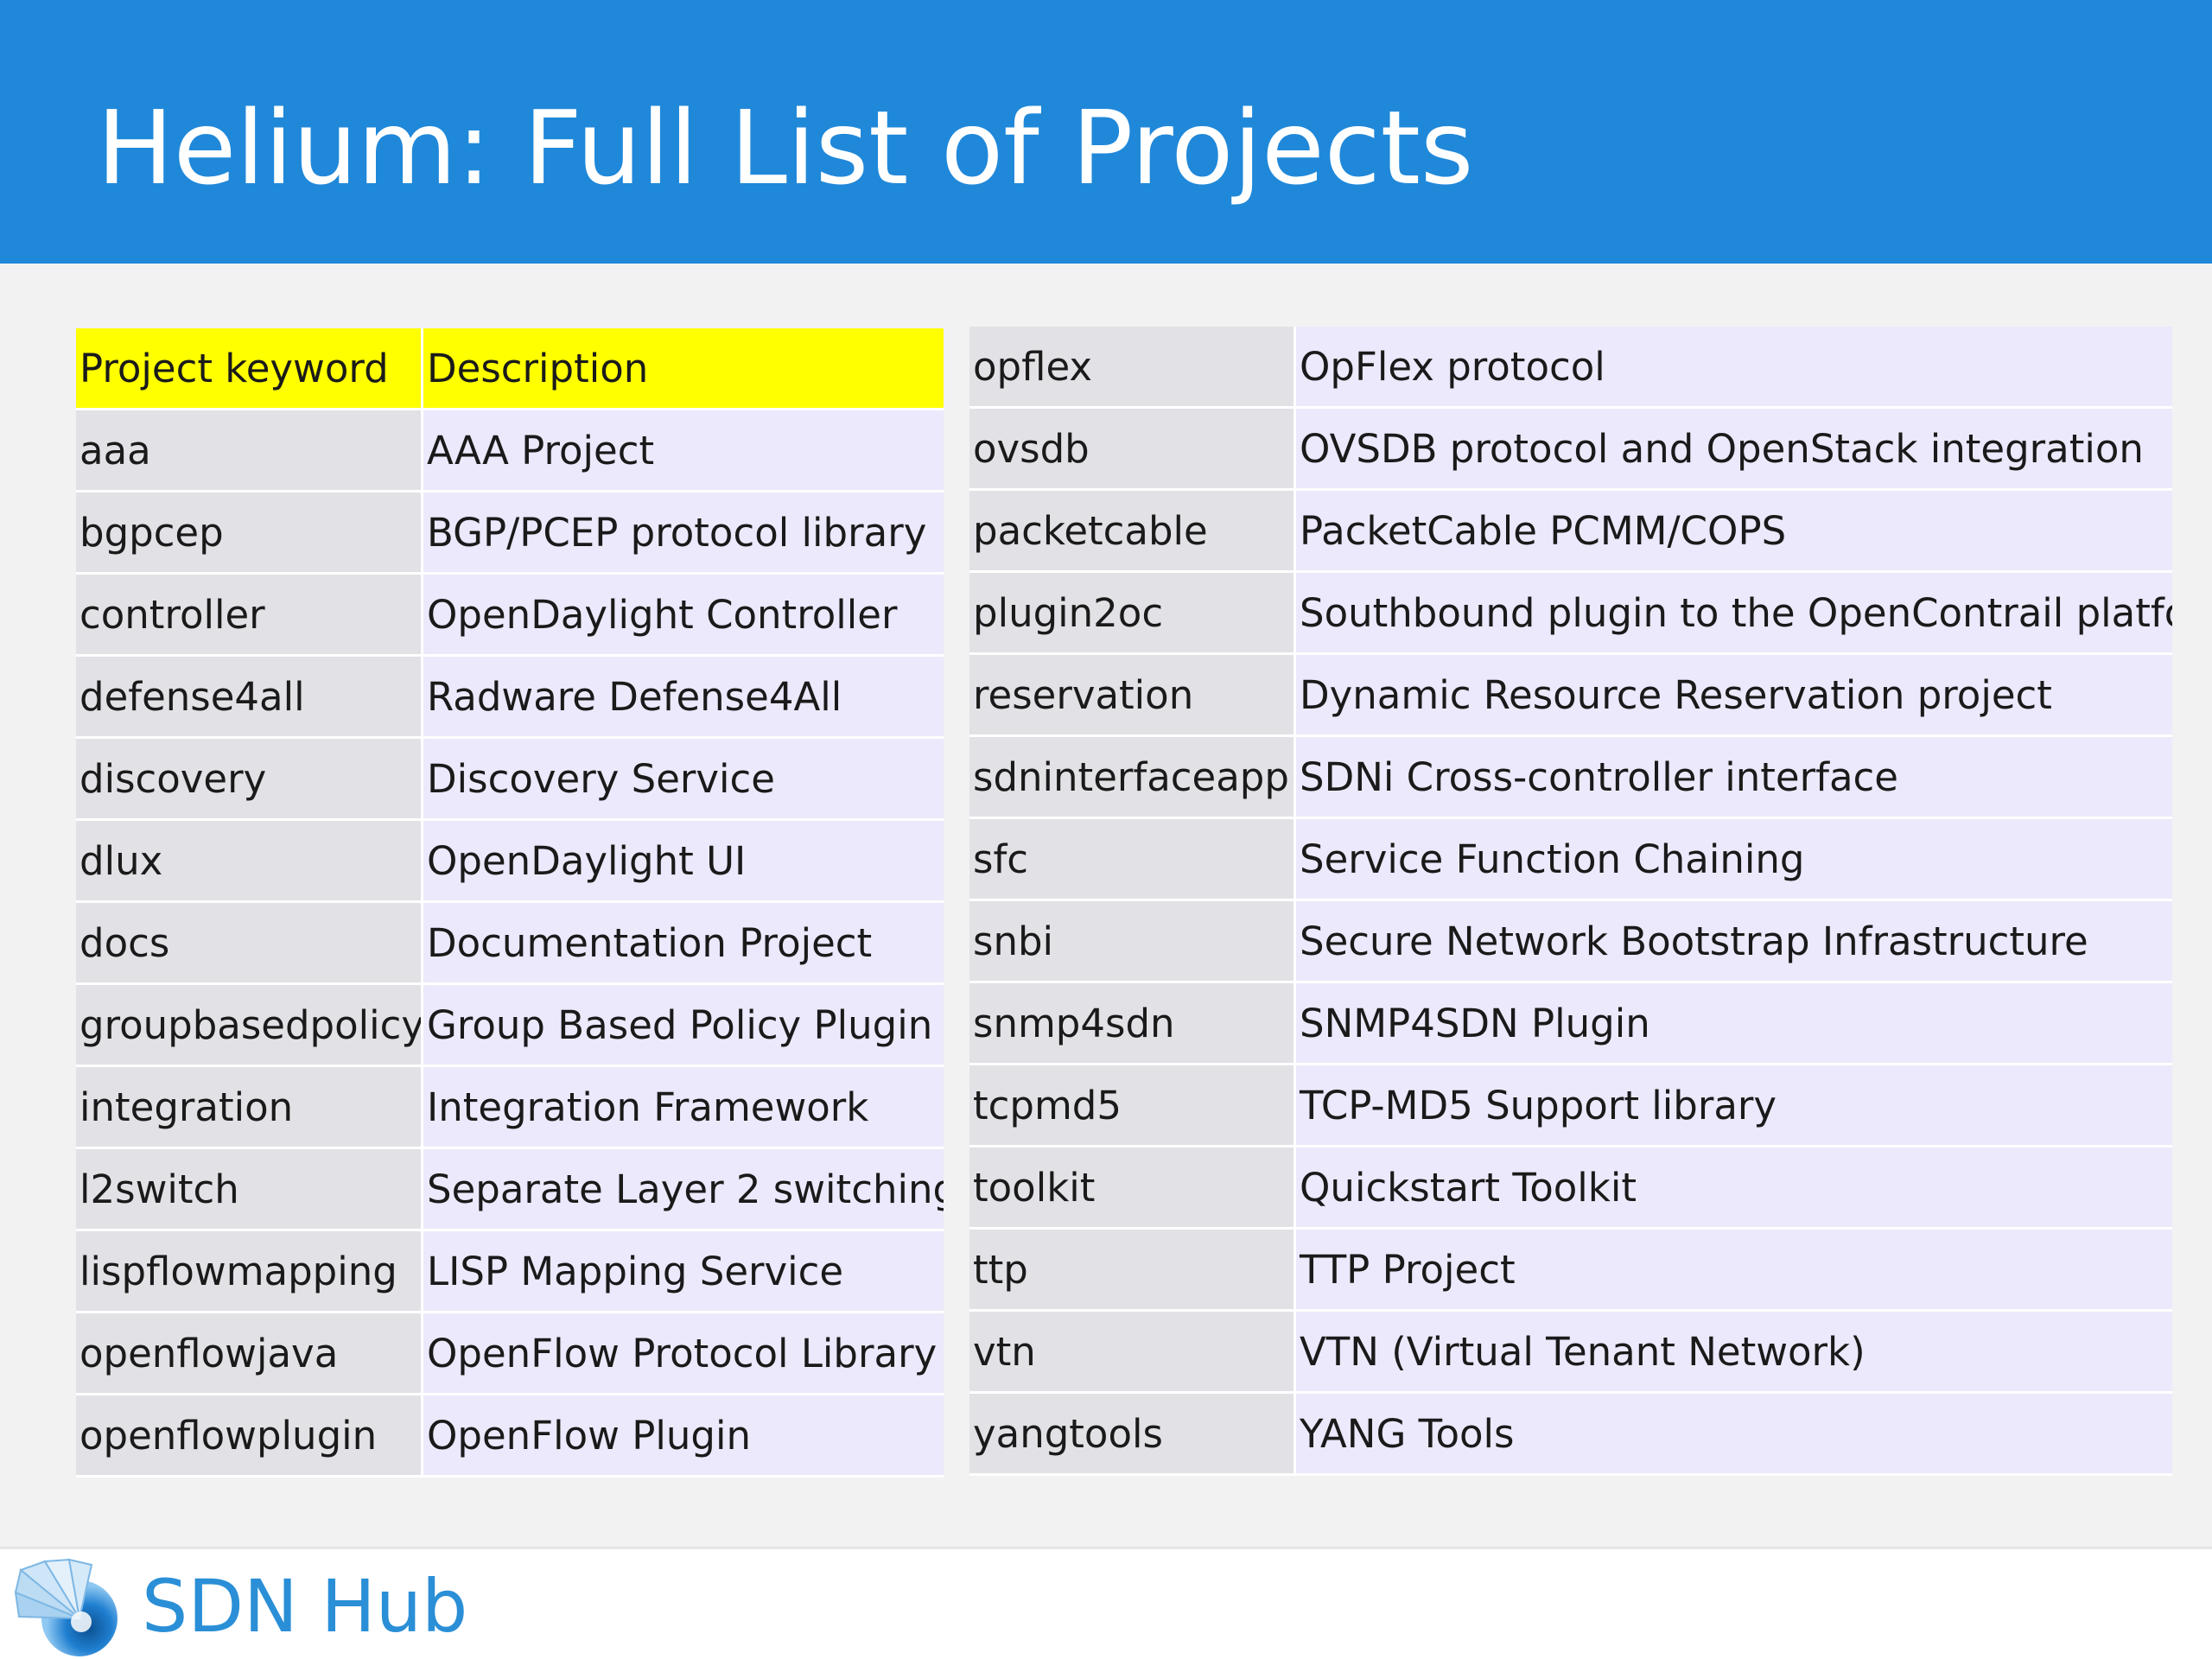 Image resolution: width=2212 pixels, height=1659 pixels. I want to click on project-description: OpenFlow Plugin, so click(683, 1436).